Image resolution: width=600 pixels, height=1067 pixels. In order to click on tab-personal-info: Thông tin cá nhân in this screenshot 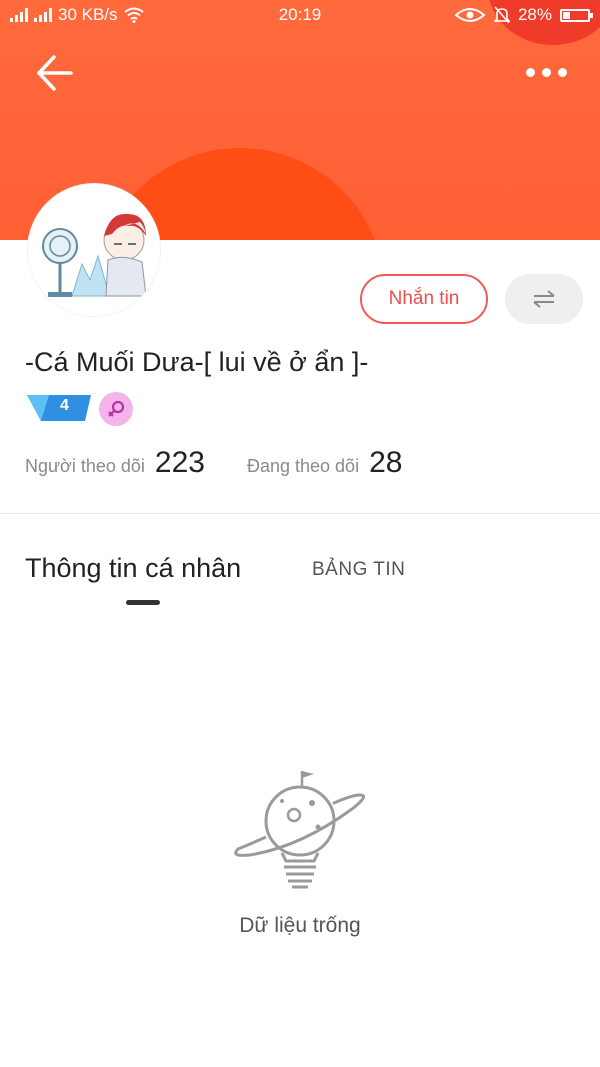, I will do `click(133, 568)`.